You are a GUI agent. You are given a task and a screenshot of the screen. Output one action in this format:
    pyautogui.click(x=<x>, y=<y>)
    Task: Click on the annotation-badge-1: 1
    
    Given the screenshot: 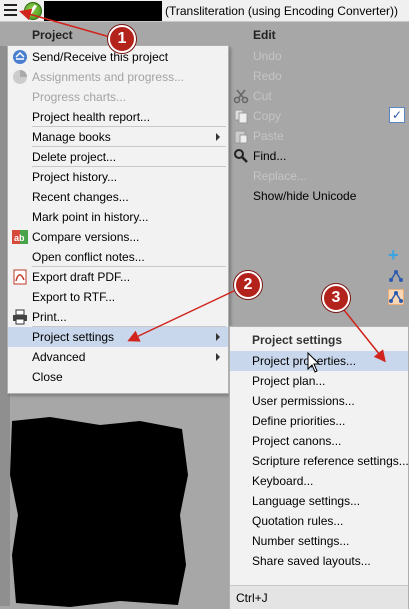 What is the action you would take?
    pyautogui.click(x=122, y=39)
    